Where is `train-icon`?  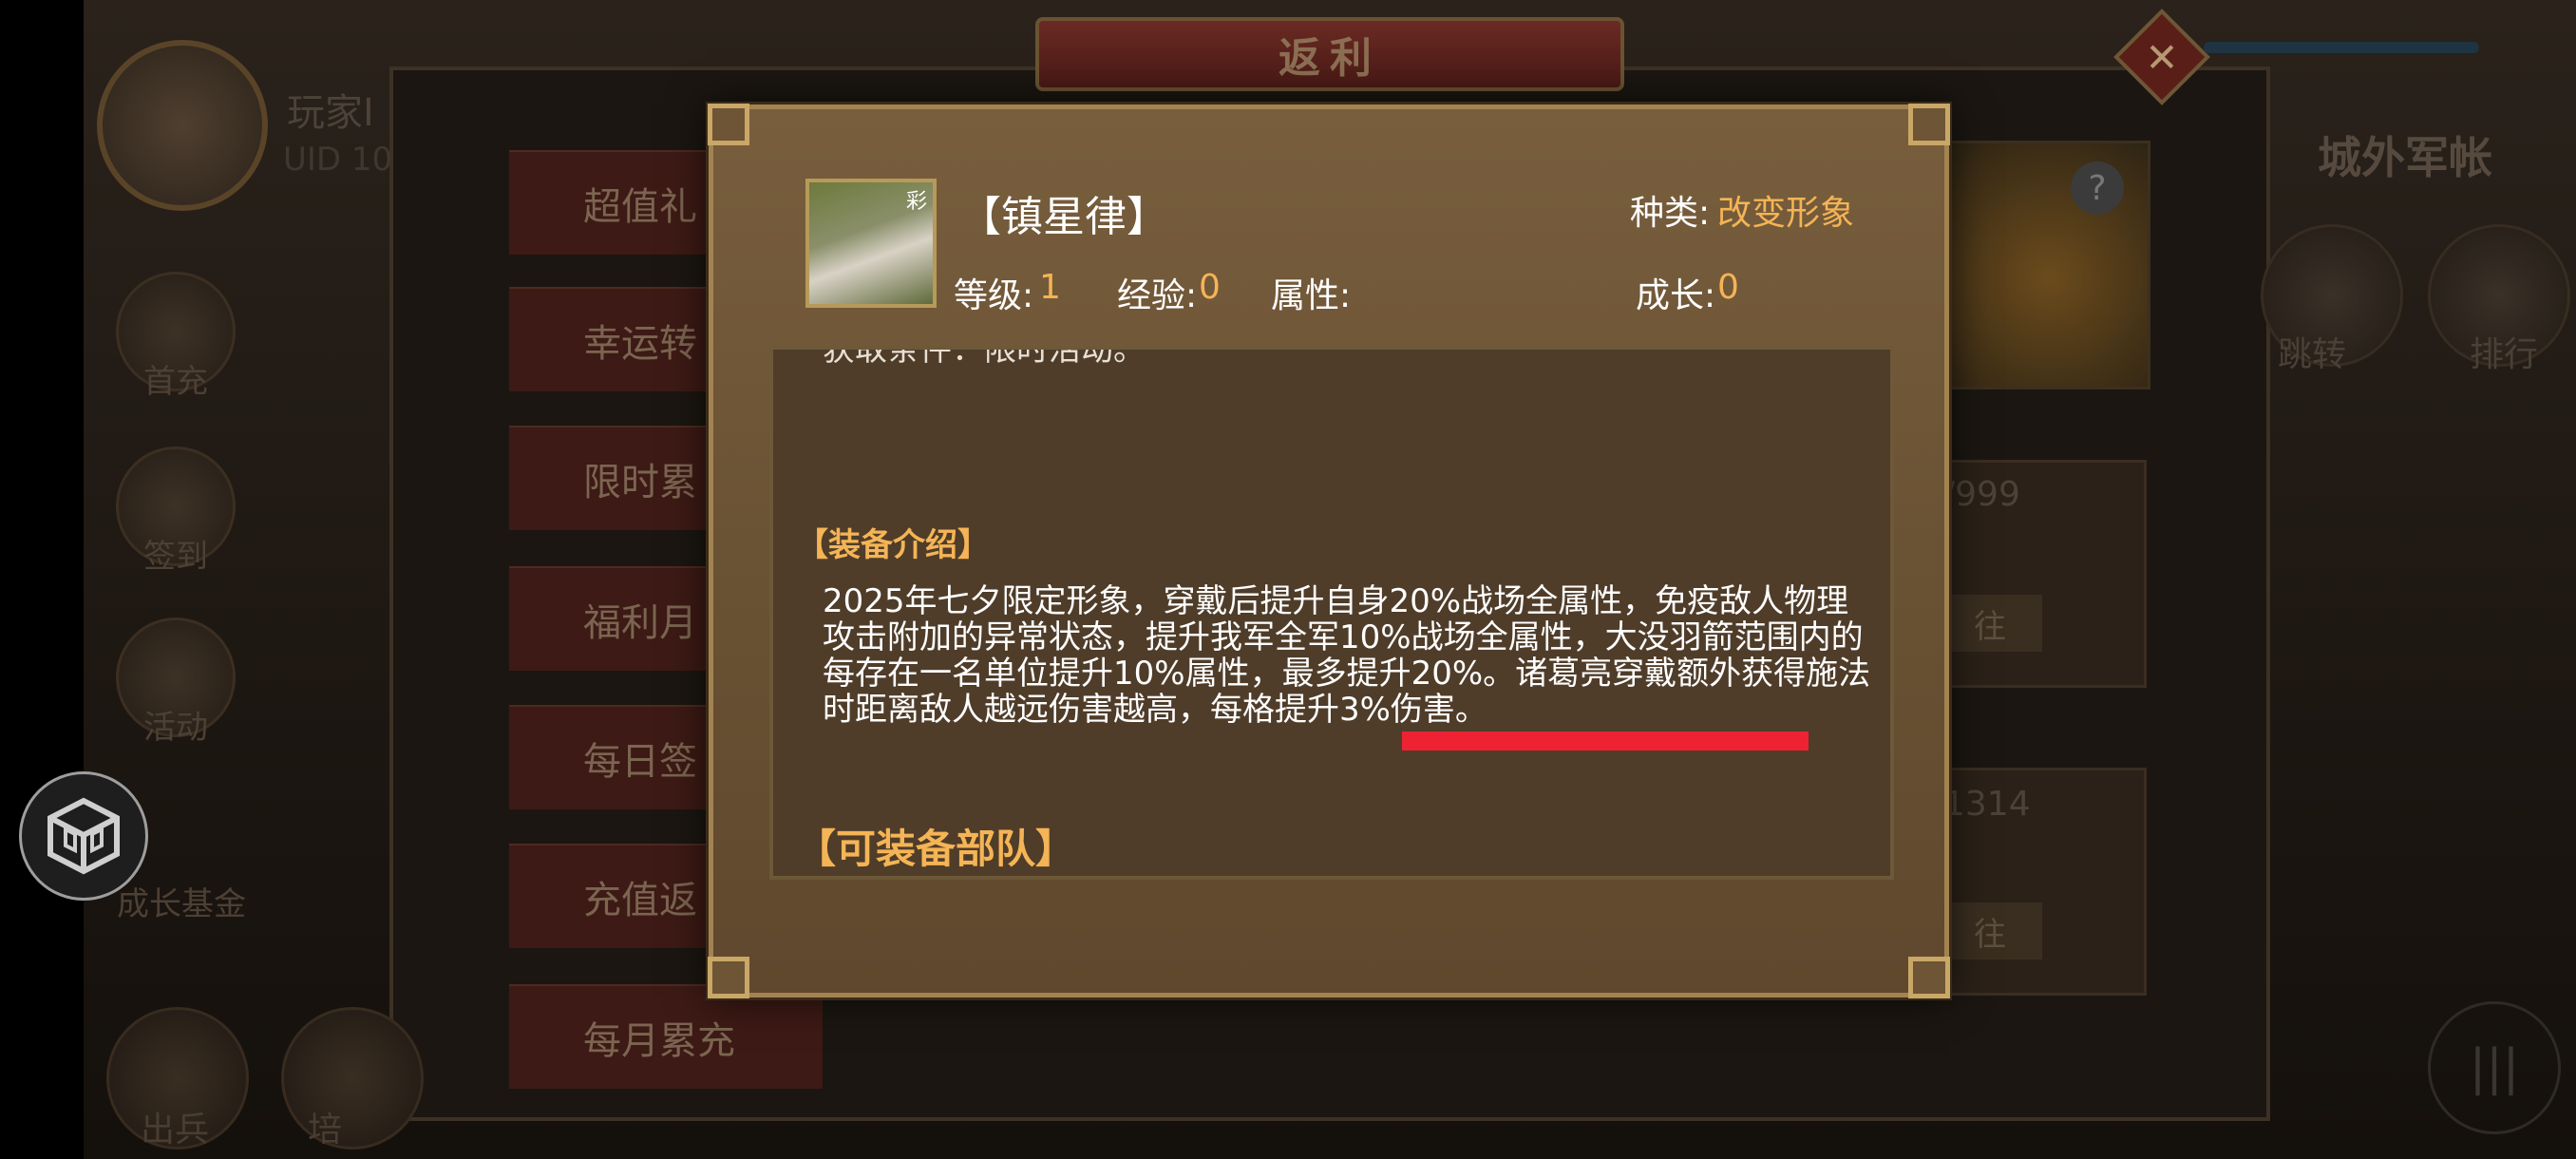
train-icon is located at coordinates (352, 1078).